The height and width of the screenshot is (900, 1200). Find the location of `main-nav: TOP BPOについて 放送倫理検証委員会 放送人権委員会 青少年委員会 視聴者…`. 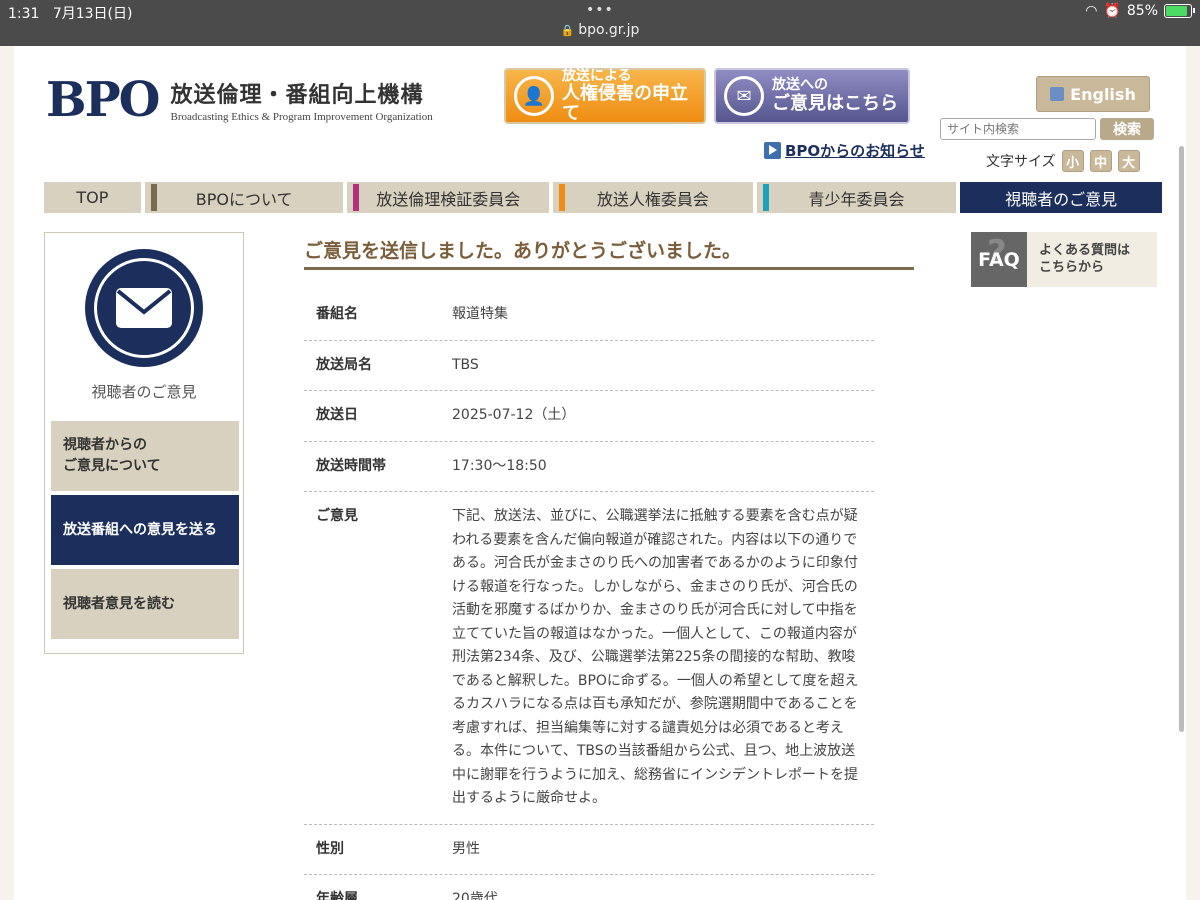

main-nav: TOP BPOについて 放送倫理検証委員会 放送人権委員会 青少年委員会 視聴者… is located at coordinates (603, 197).